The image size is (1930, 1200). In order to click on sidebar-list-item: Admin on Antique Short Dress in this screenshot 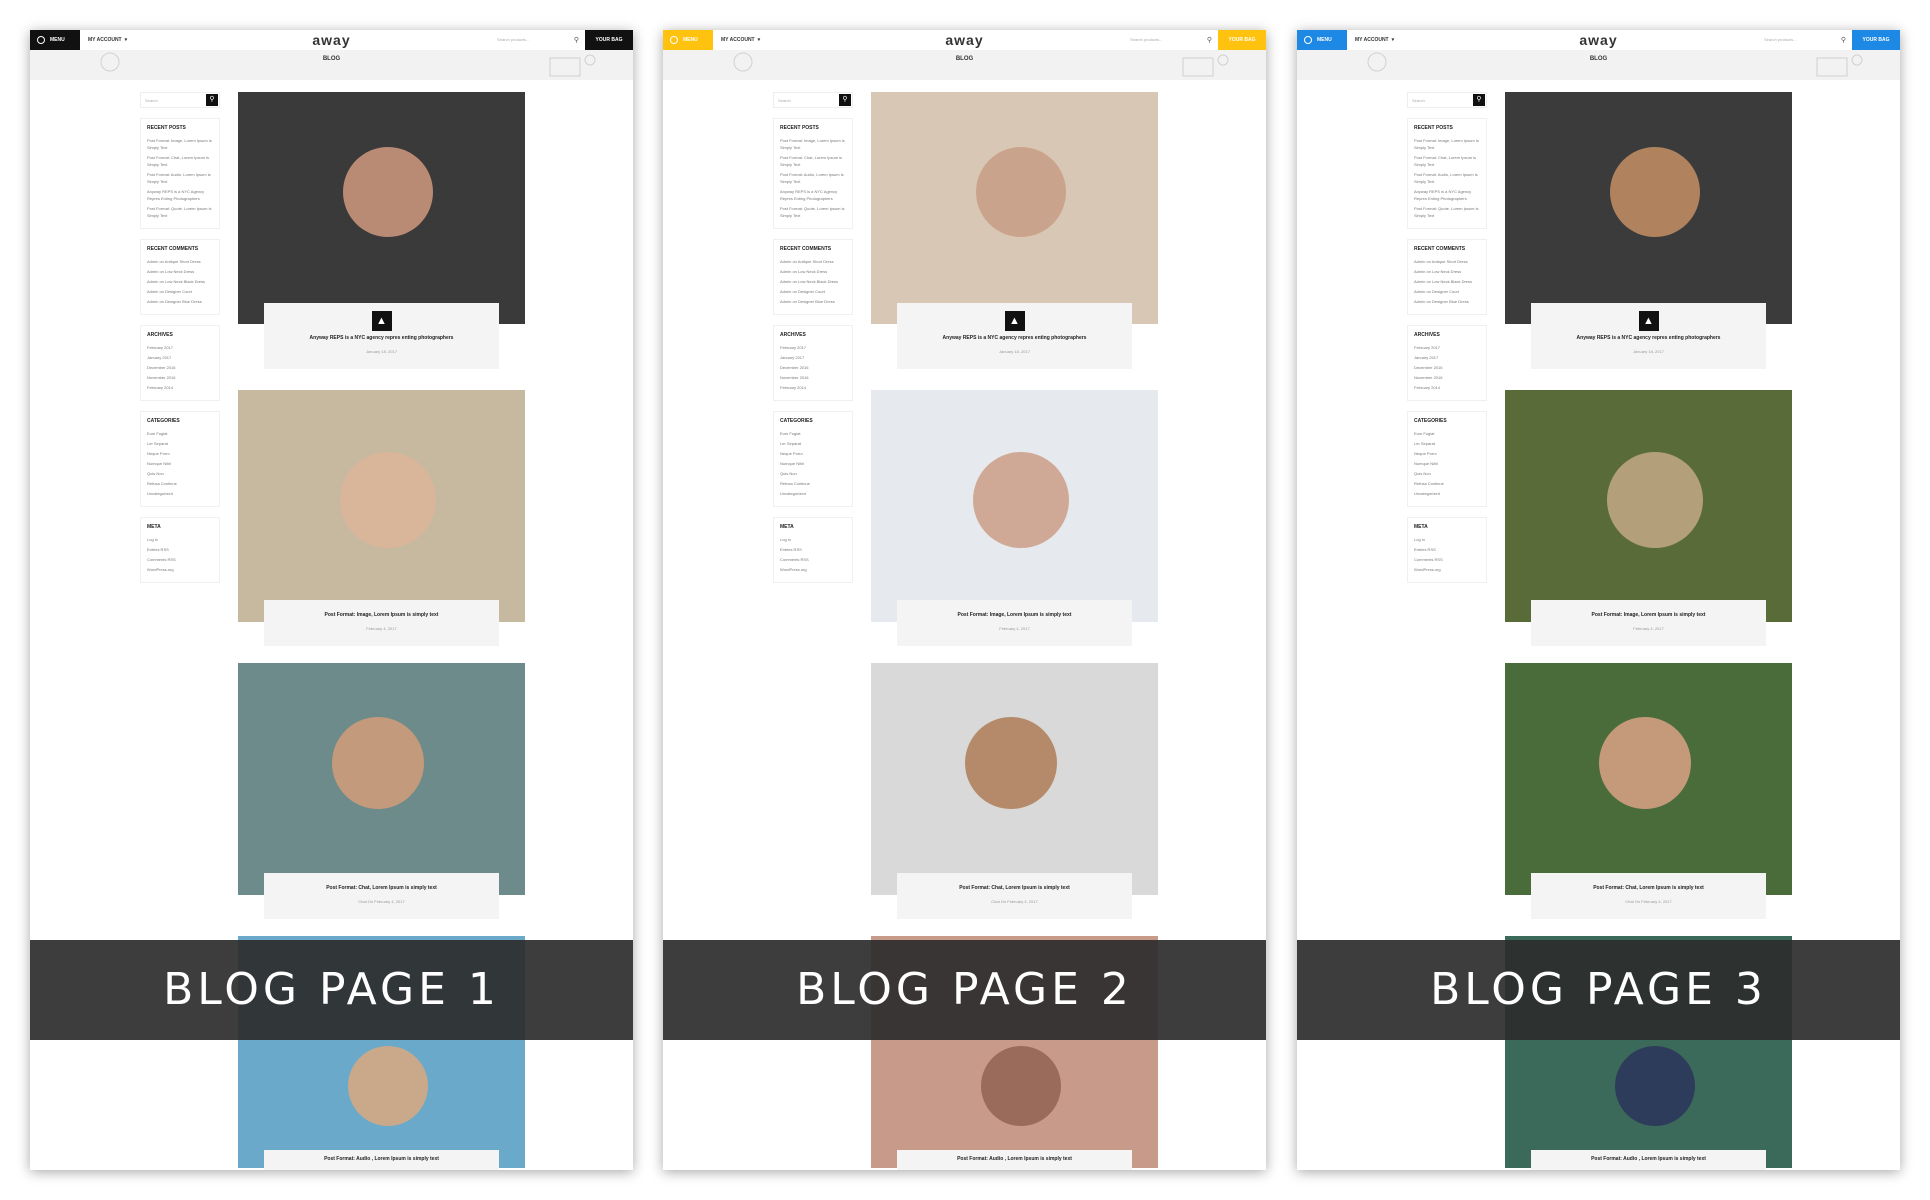, I will do `click(1447, 261)`.